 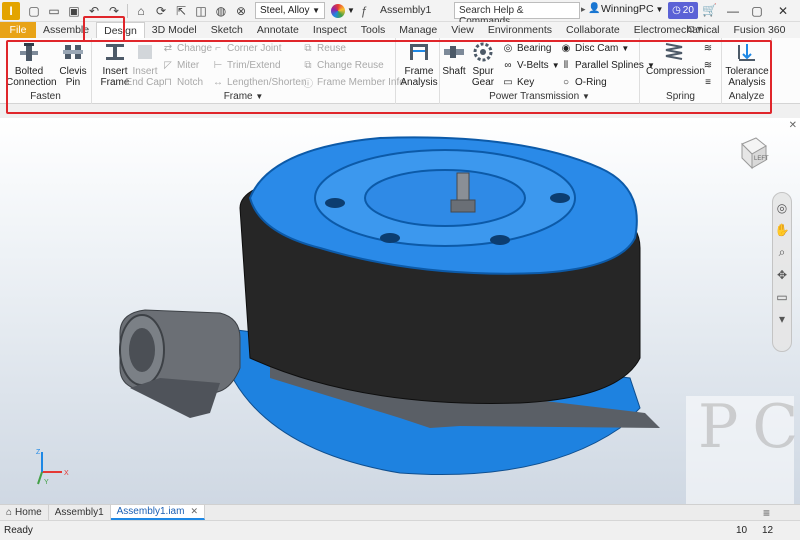 I want to click on notch-button: ⊓ Notch, so click(x=182, y=82).